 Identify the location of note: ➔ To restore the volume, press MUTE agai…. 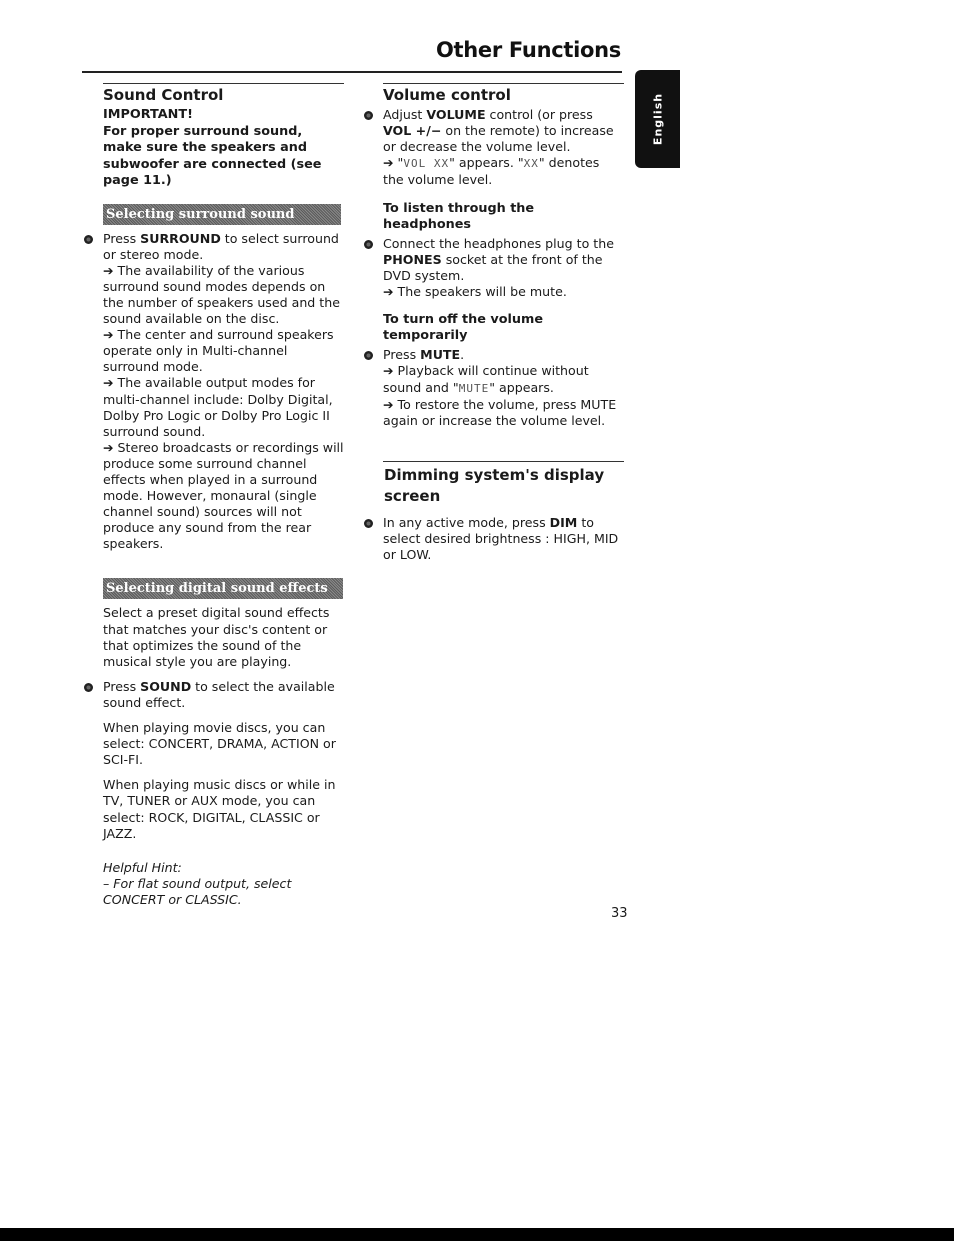
(500, 412).